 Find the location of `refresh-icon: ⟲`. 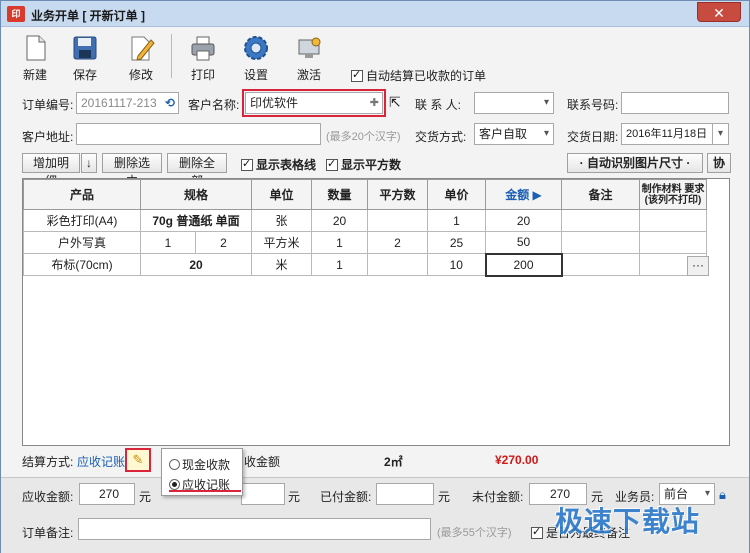

refresh-icon: ⟲ is located at coordinates (170, 103).